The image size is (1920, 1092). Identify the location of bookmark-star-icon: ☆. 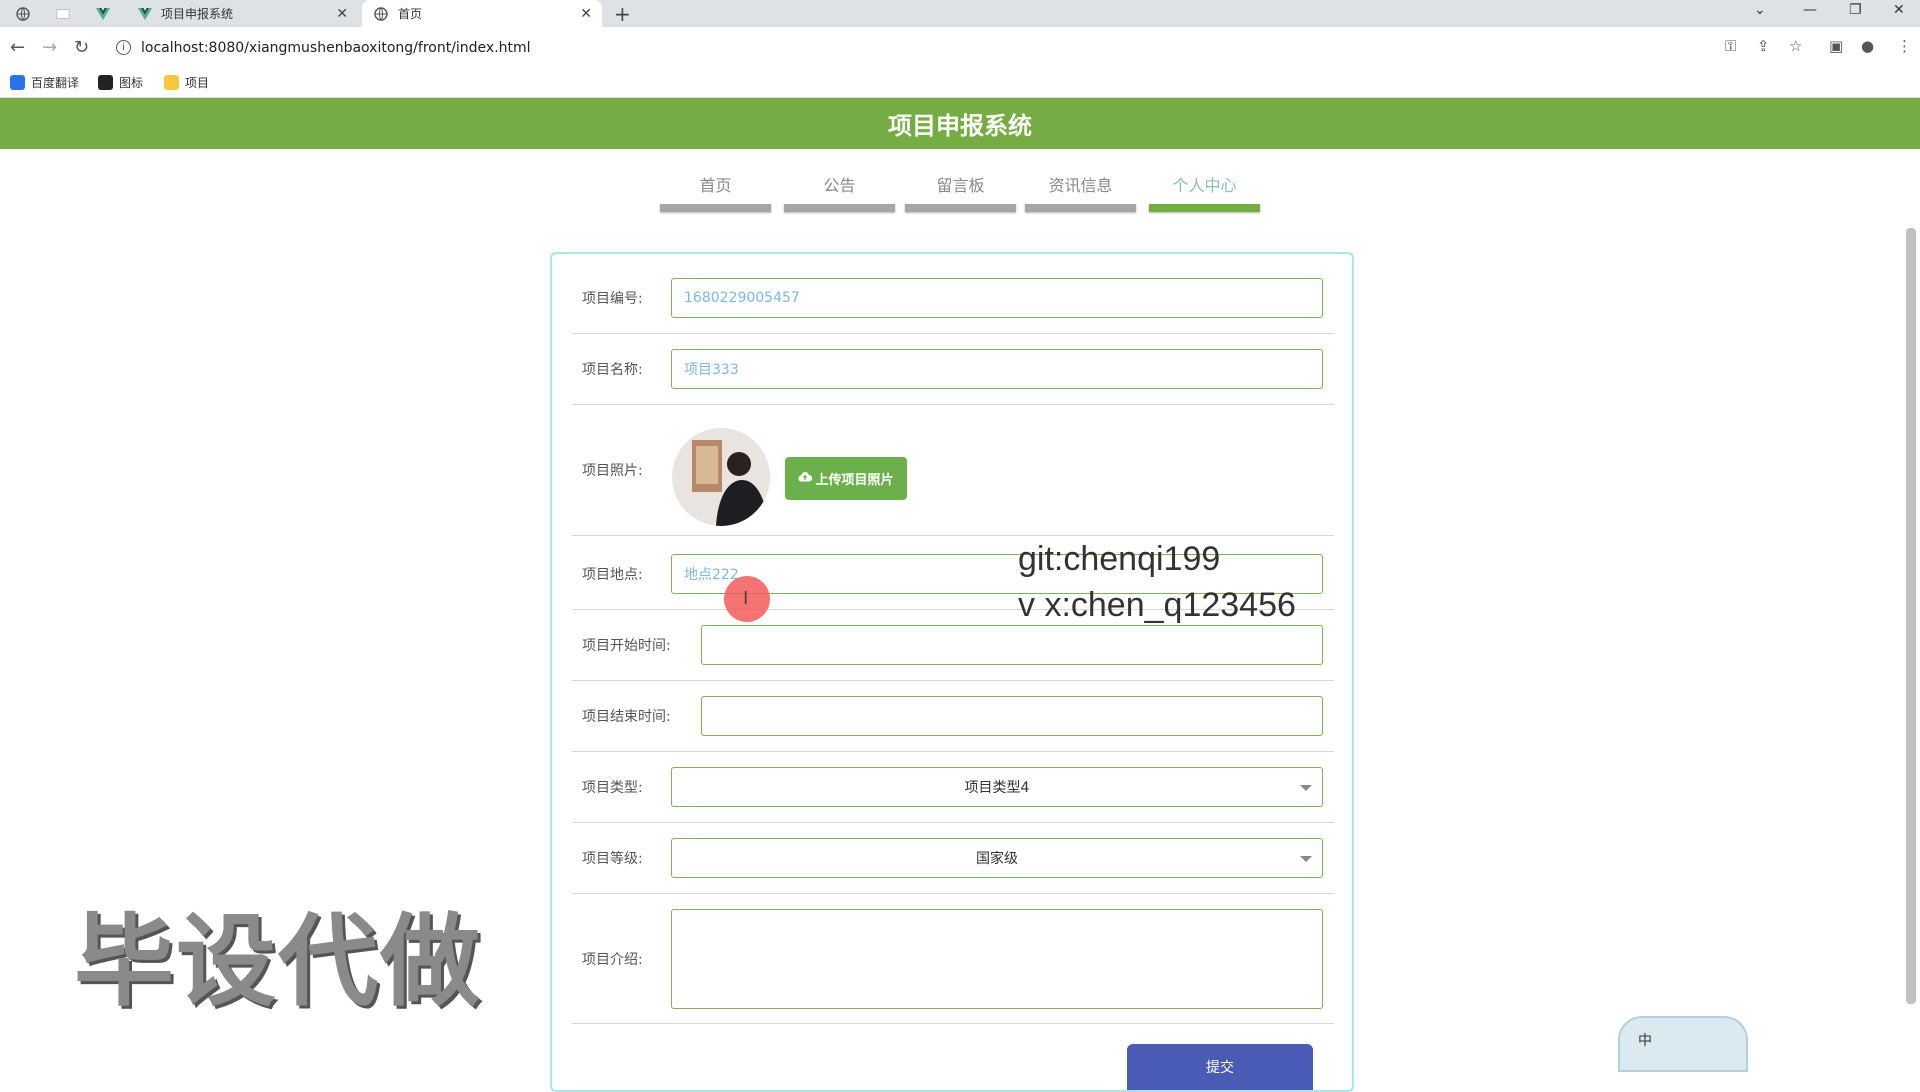
(1795, 46).